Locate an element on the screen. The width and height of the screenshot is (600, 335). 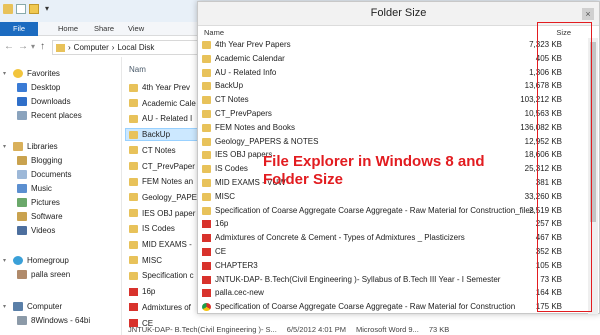
forward-arrow-icon: → is located at coordinates (23, 47).